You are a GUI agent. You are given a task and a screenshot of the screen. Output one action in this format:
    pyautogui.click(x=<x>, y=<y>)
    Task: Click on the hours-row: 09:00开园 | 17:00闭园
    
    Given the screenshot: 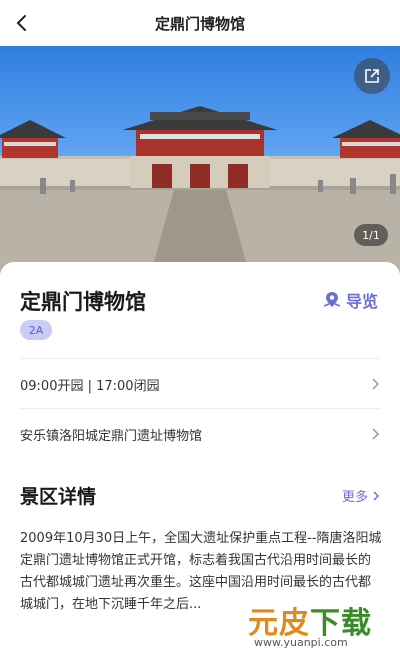 What is the action you would take?
    pyautogui.click(x=200, y=384)
    